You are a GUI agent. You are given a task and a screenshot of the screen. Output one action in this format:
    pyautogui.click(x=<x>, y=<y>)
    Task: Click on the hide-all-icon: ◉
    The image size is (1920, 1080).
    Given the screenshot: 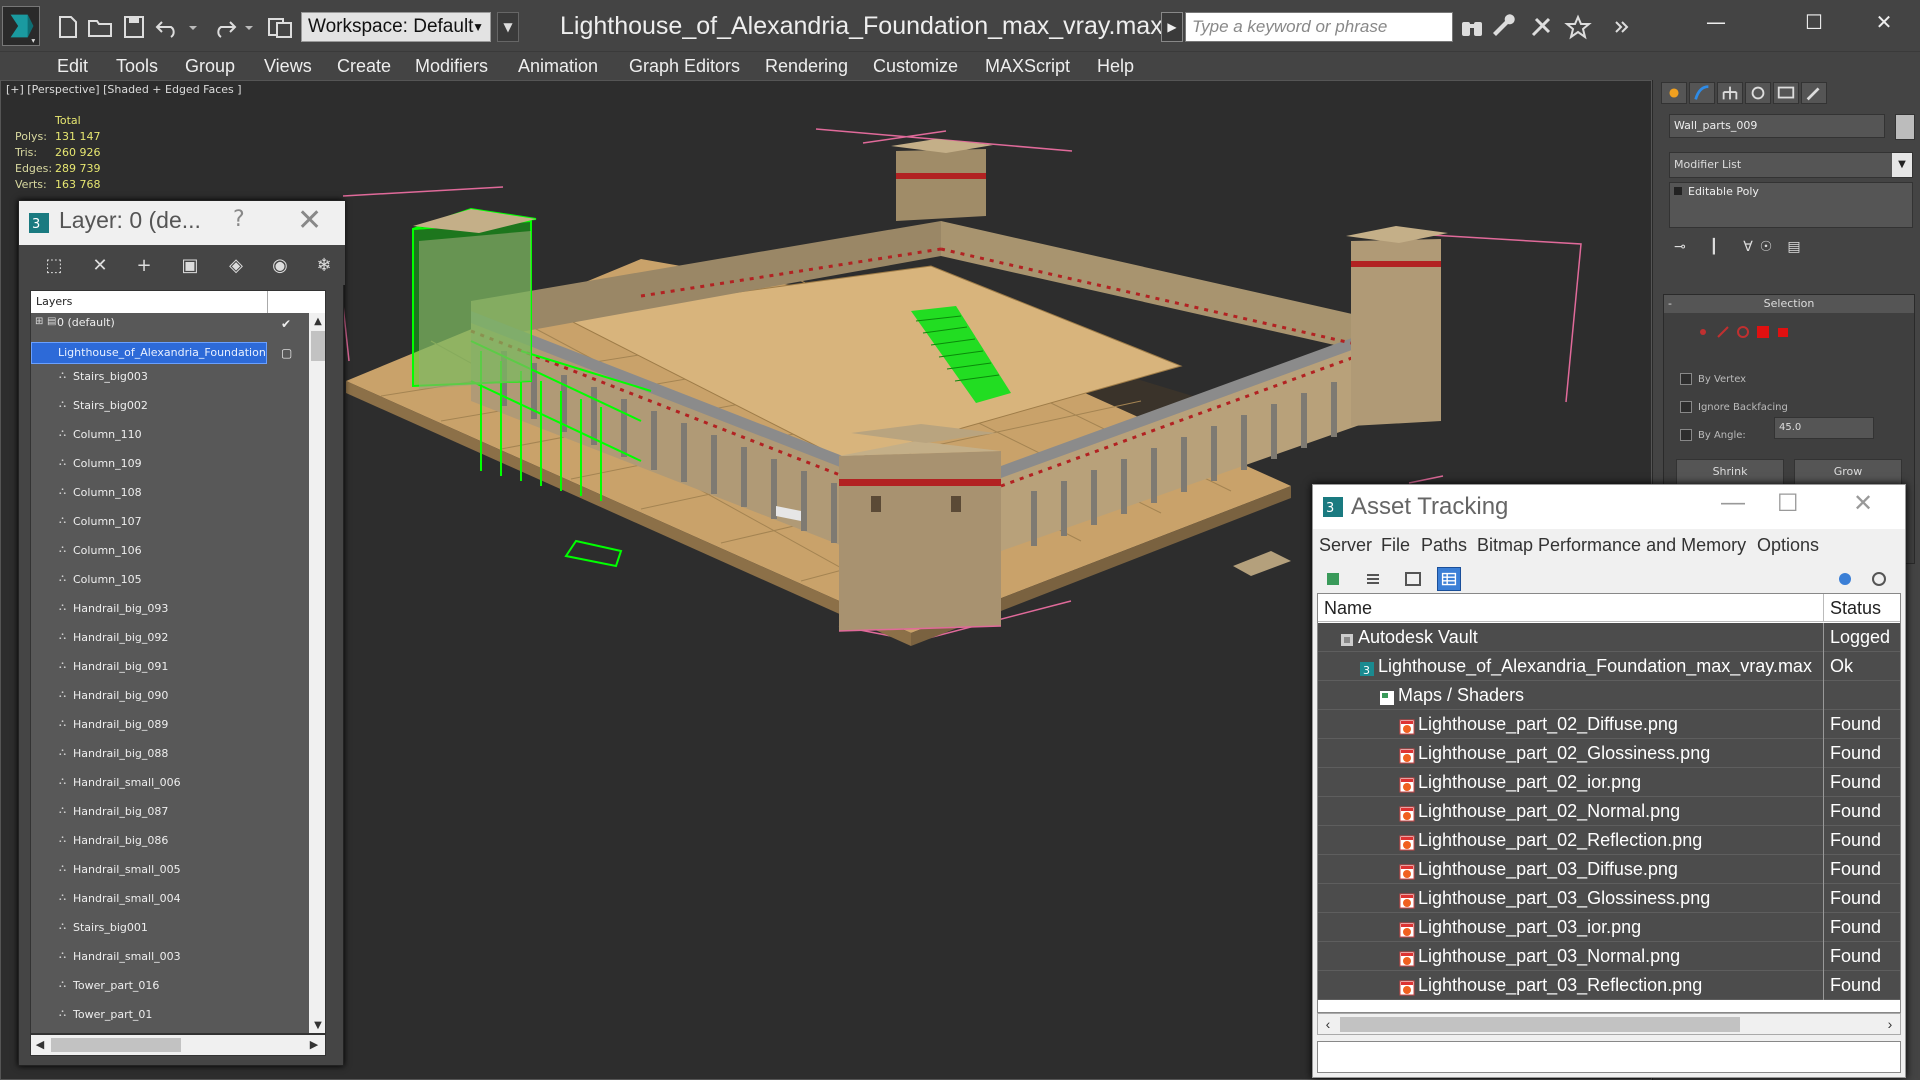 What is the action you would take?
    pyautogui.click(x=280, y=266)
    